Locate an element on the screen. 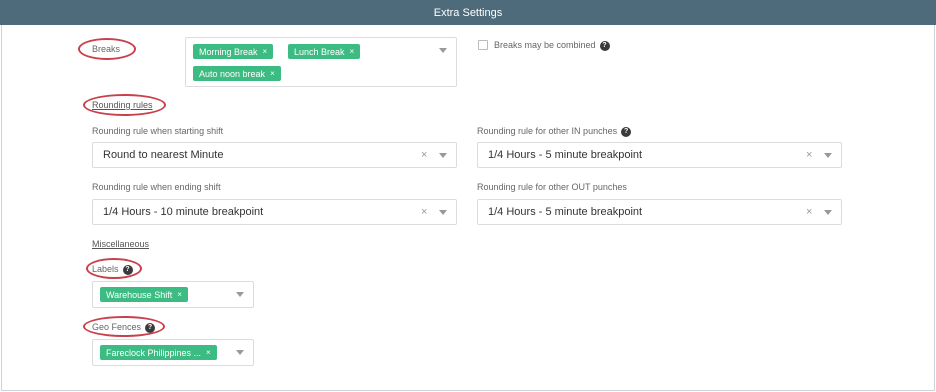  other-in-rounding-row: Rounding rule for other IN punches? is located at coordinates (554, 131).